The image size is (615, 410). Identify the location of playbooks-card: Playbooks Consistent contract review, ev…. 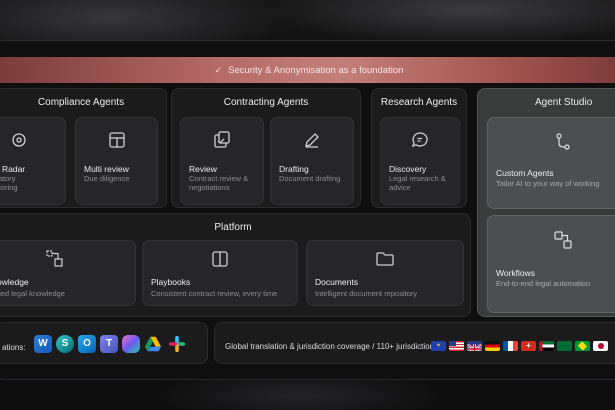
(220, 273).